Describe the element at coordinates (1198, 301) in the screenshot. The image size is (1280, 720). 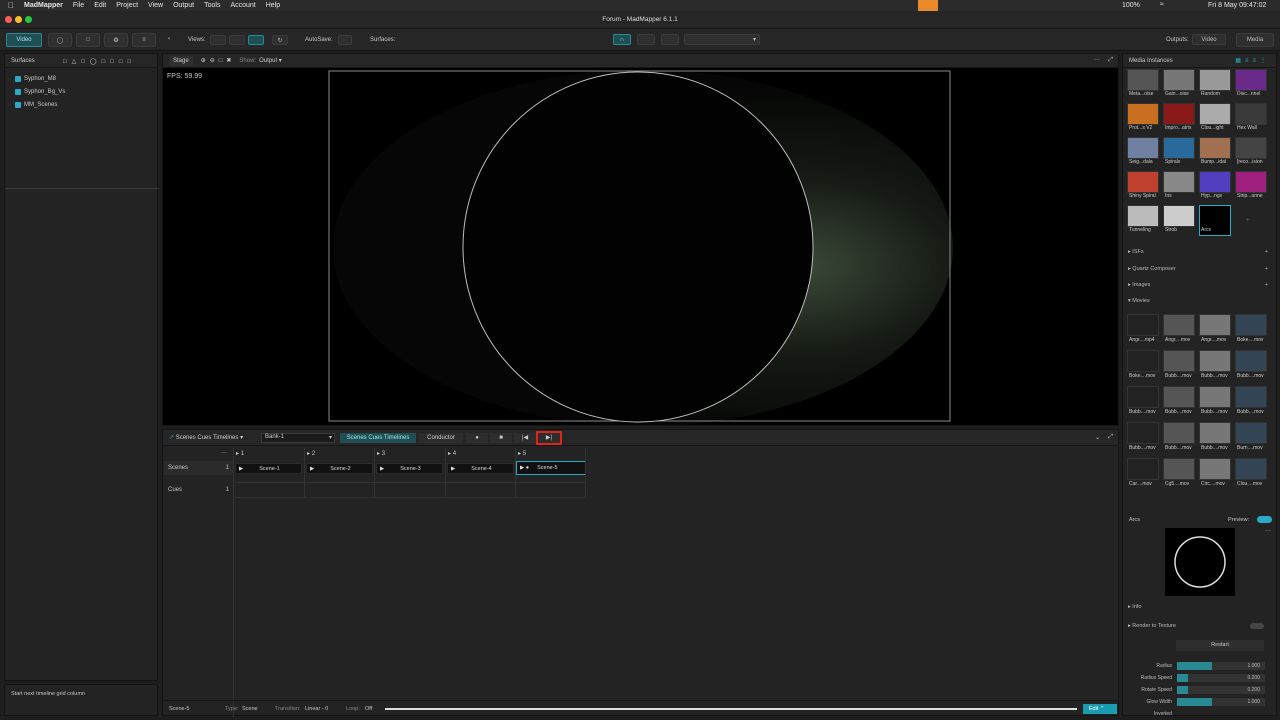
I see `section-movies: ▾ Movies` at that location.